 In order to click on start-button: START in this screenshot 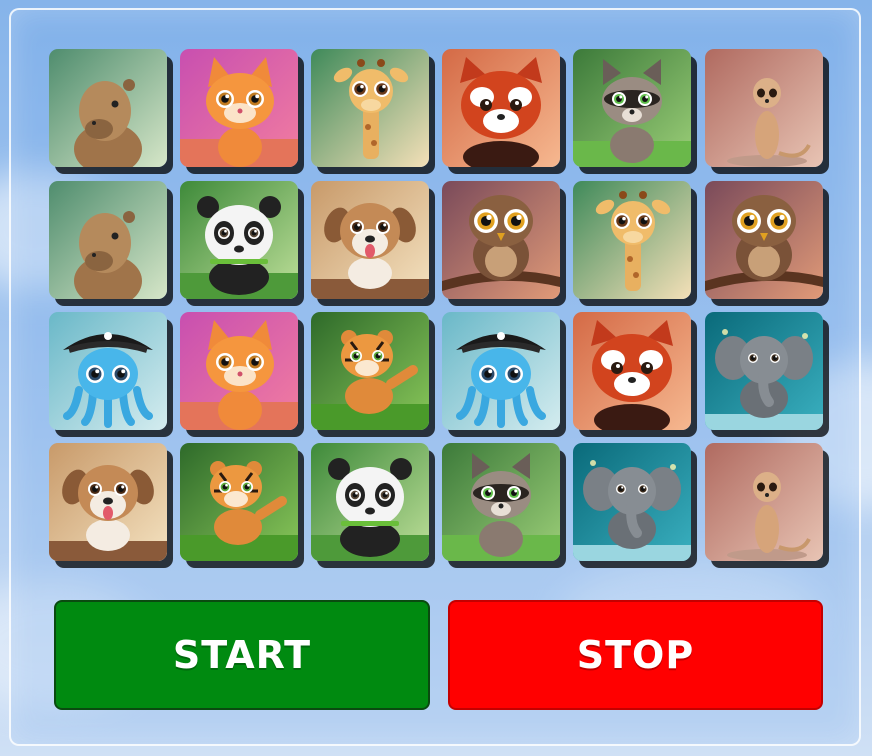, I will do `click(242, 655)`.